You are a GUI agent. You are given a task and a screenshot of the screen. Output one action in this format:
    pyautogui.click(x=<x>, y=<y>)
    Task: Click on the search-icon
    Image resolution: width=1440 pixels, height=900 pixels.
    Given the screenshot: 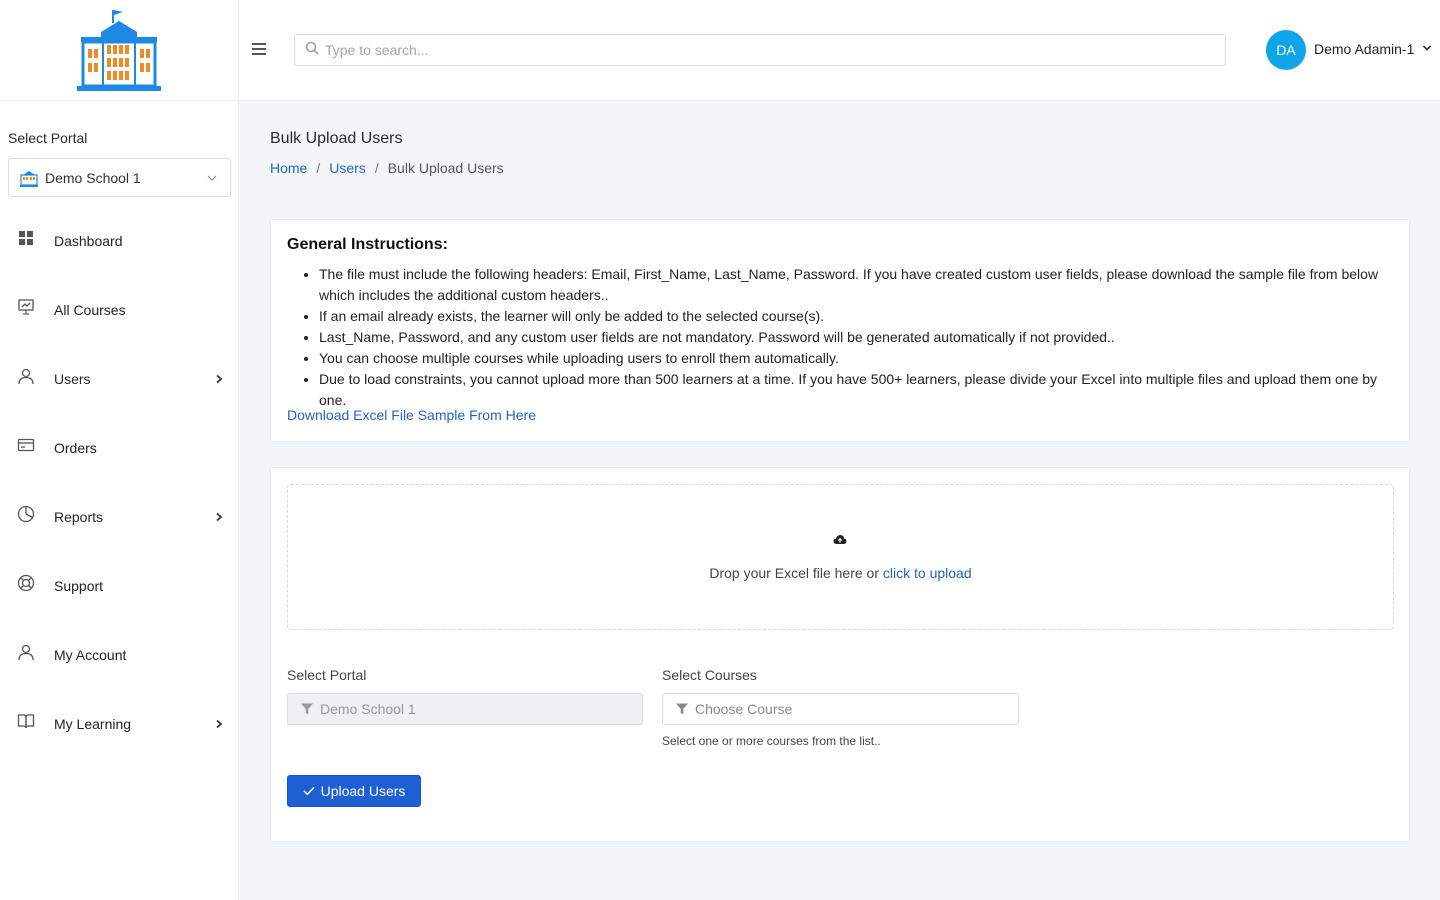 What is the action you would take?
    pyautogui.click(x=312, y=50)
    